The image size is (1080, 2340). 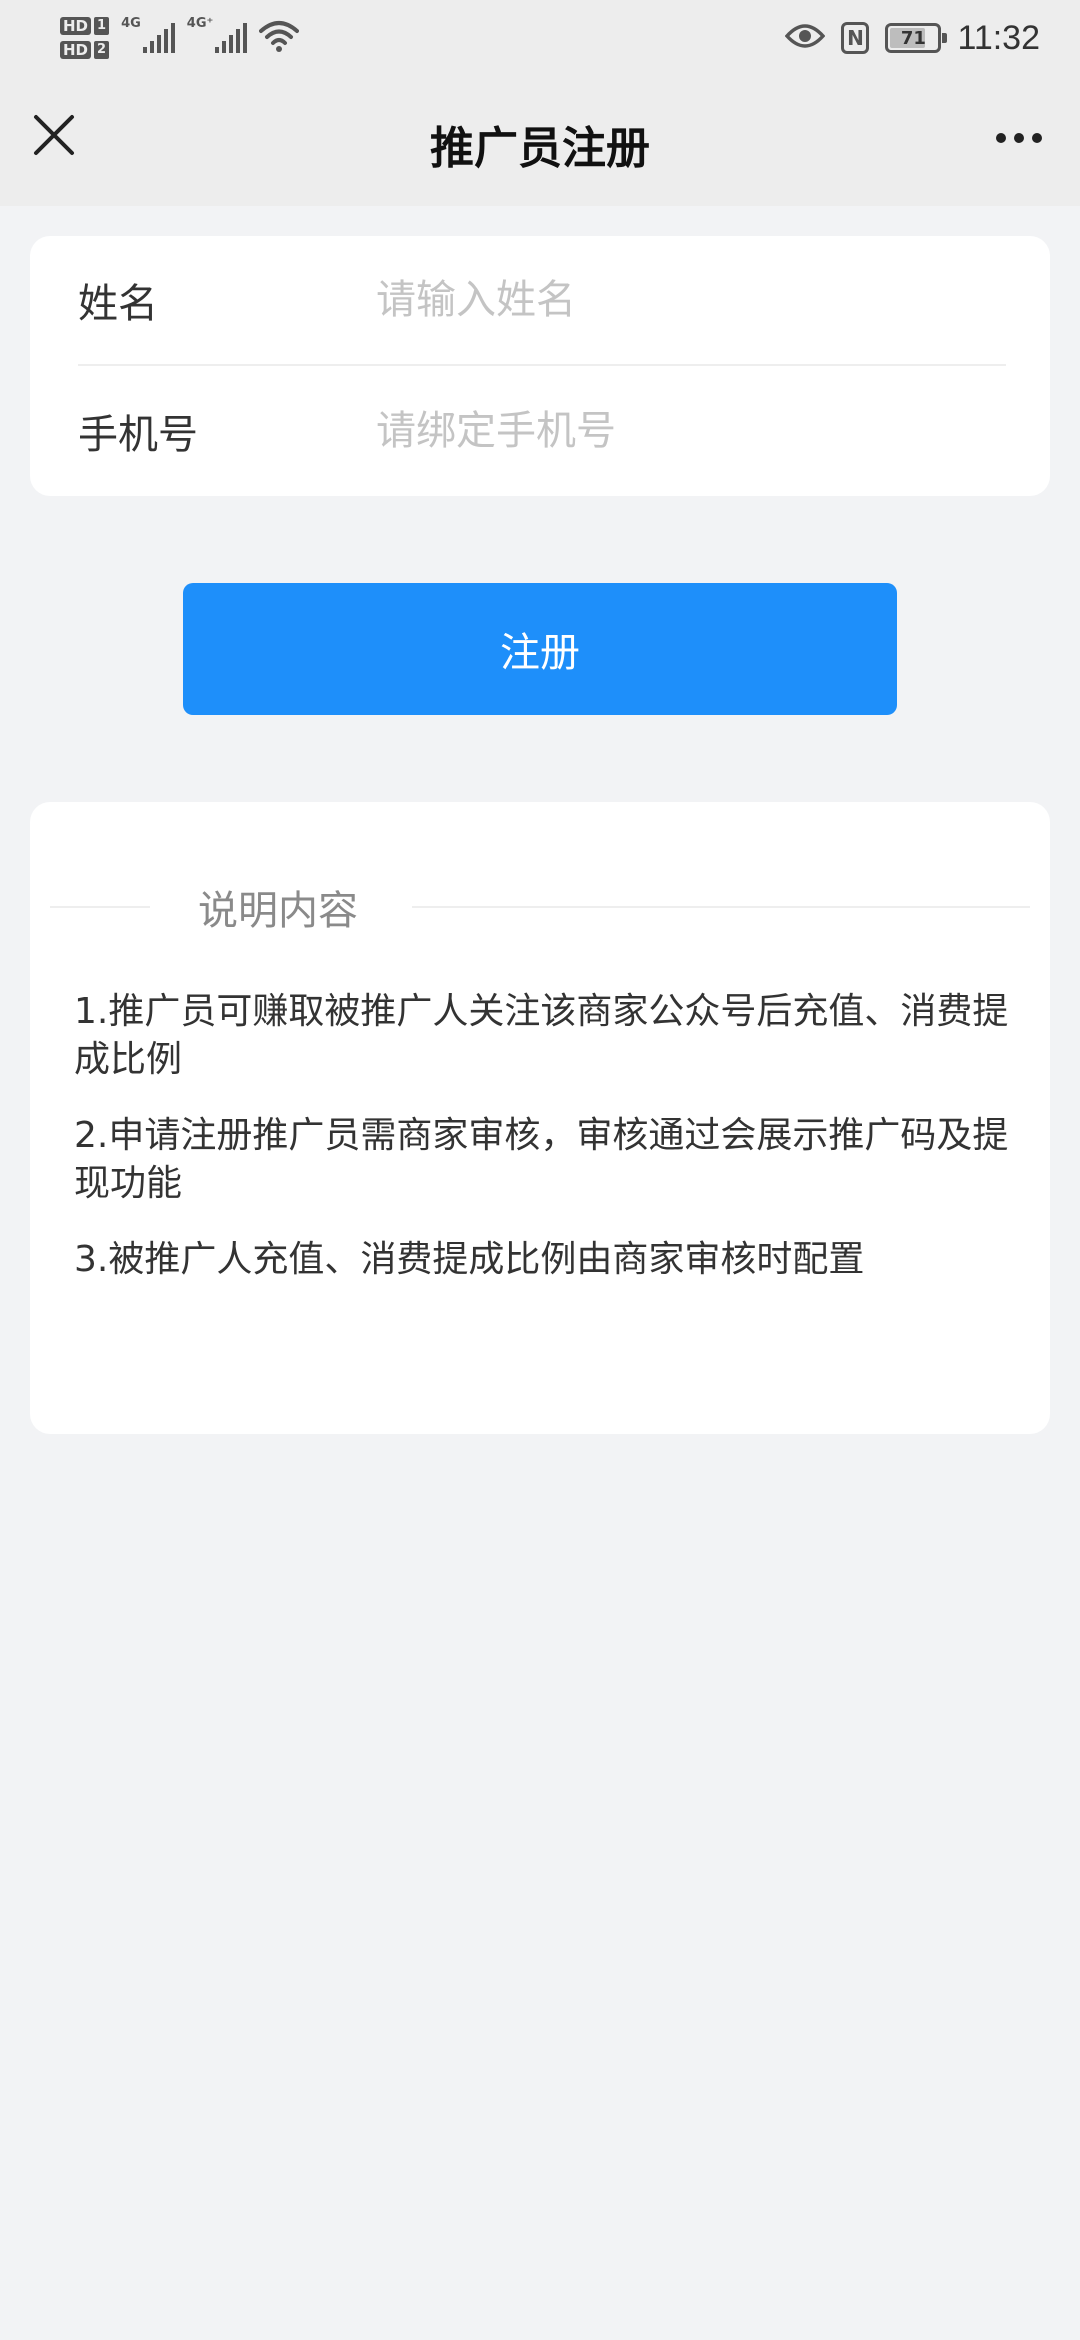 What do you see at coordinates (691, 431) in the screenshot?
I see `phone-input` at bounding box center [691, 431].